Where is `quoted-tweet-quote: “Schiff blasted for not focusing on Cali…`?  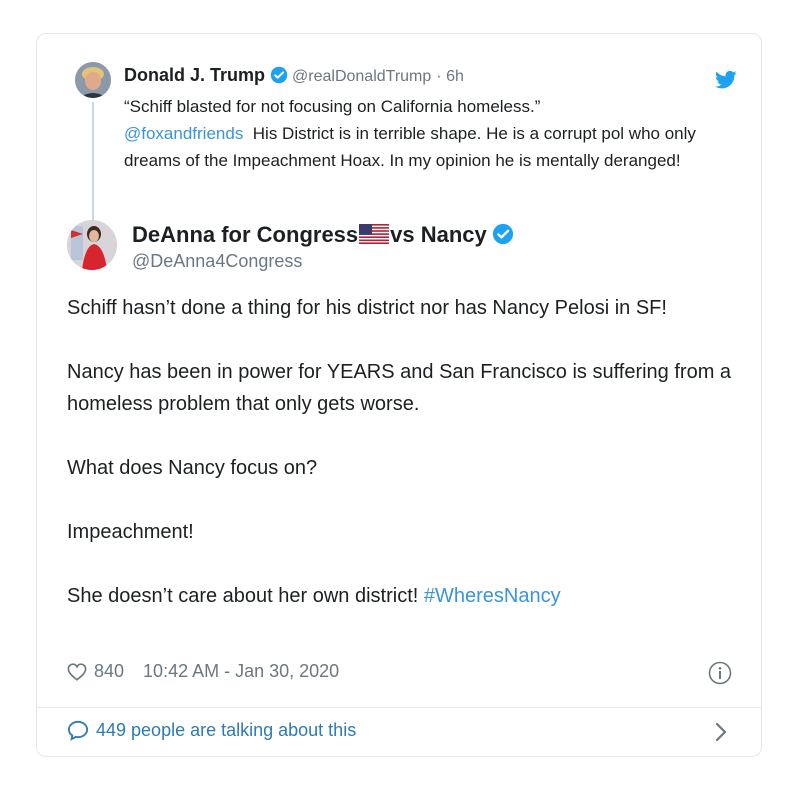
quoted-tweet-quote: “Schiff blasted for not focusing on Cali… is located at coordinates (332, 106).